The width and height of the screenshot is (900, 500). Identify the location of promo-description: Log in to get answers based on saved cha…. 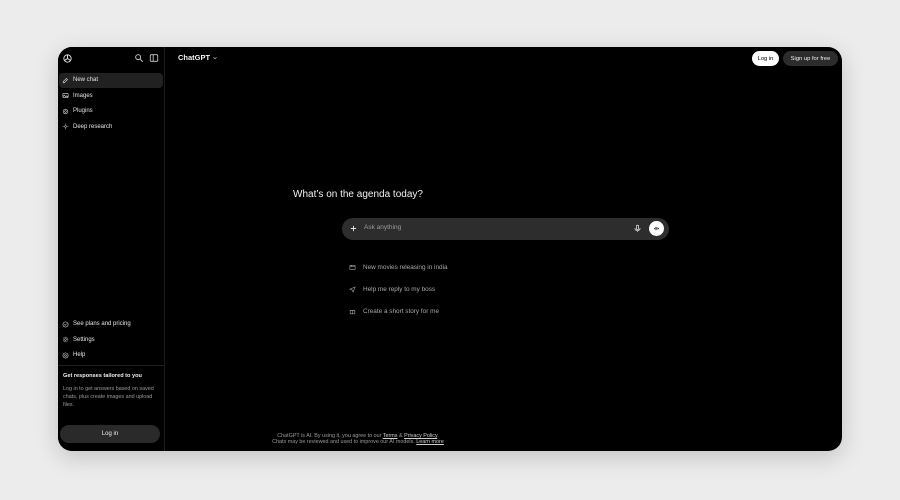
(108, 397).